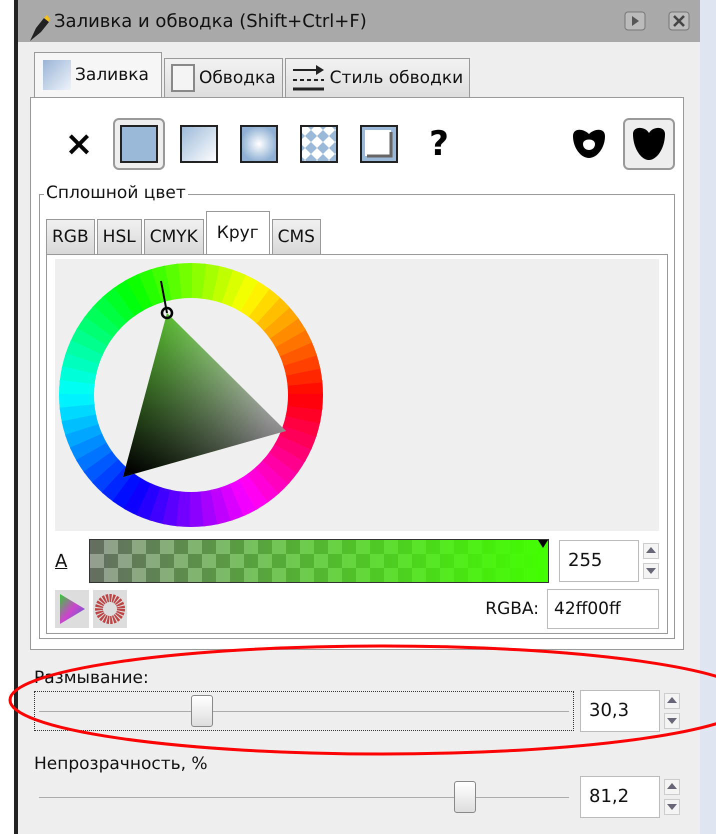 This screenshot has height=834, width=716. I want to click on alpha-slider, so click(319, 561).